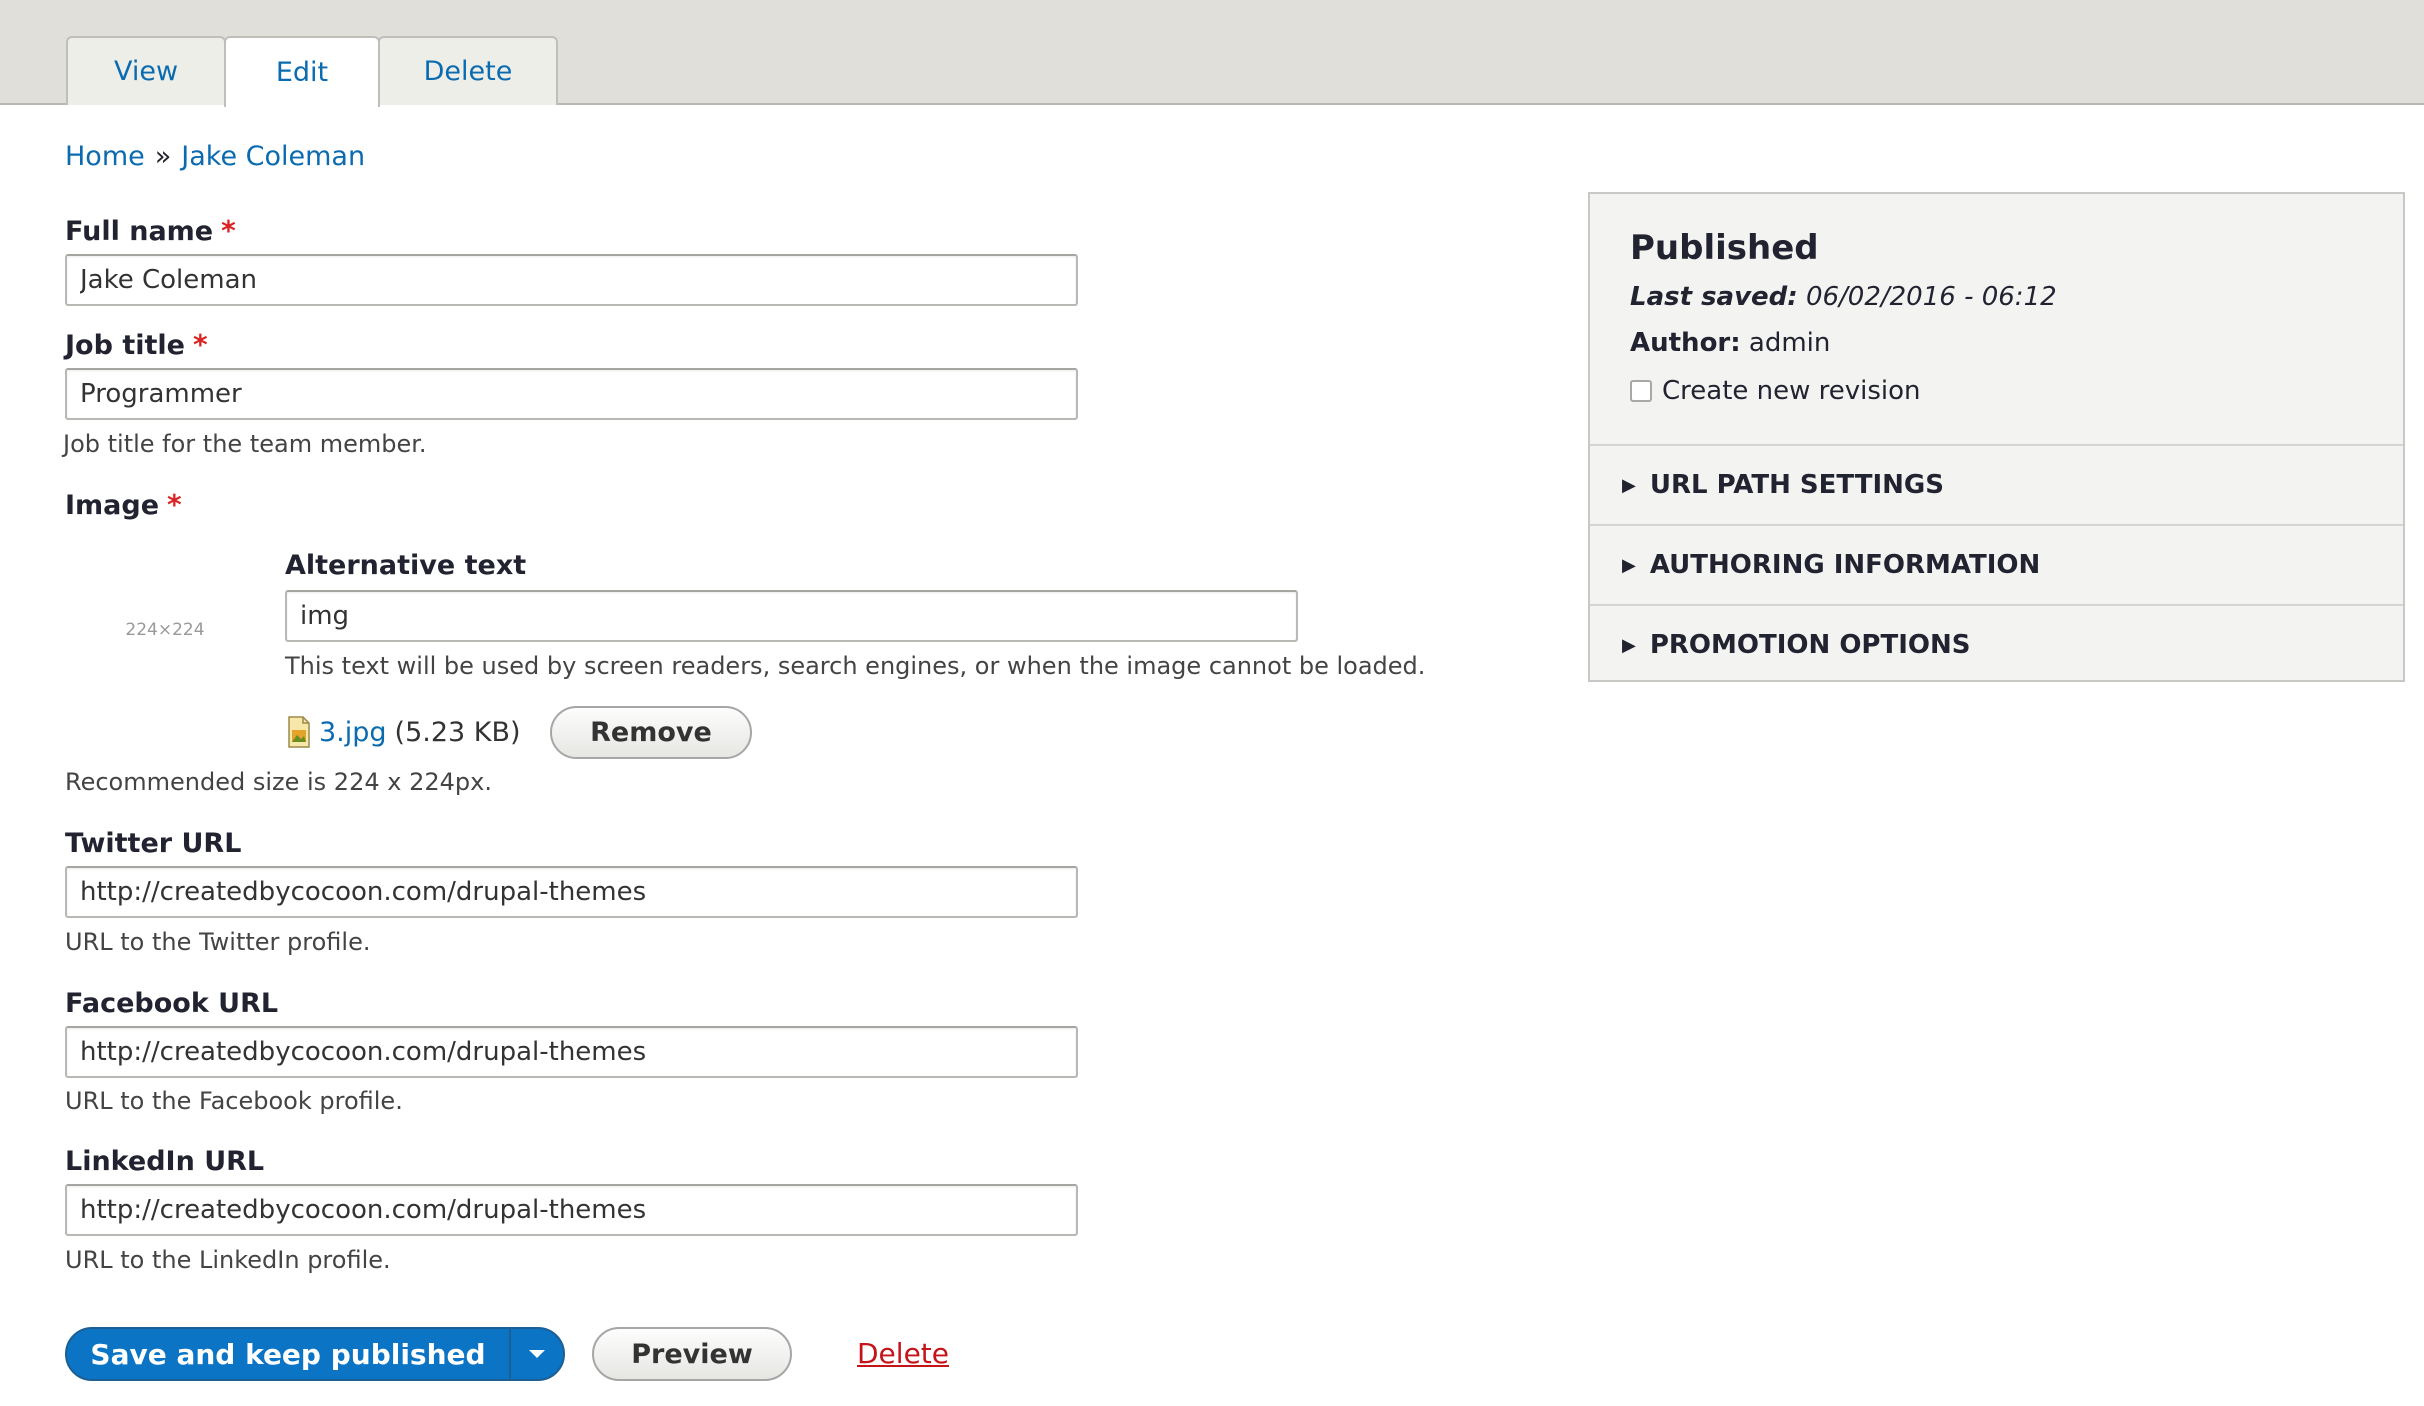 This screenshot has width=2424, height=1406. What do you see at coordinates (903, 1353) in the screenshot?
I see `delete-link: Delete` at bounding box center [903, 1353].